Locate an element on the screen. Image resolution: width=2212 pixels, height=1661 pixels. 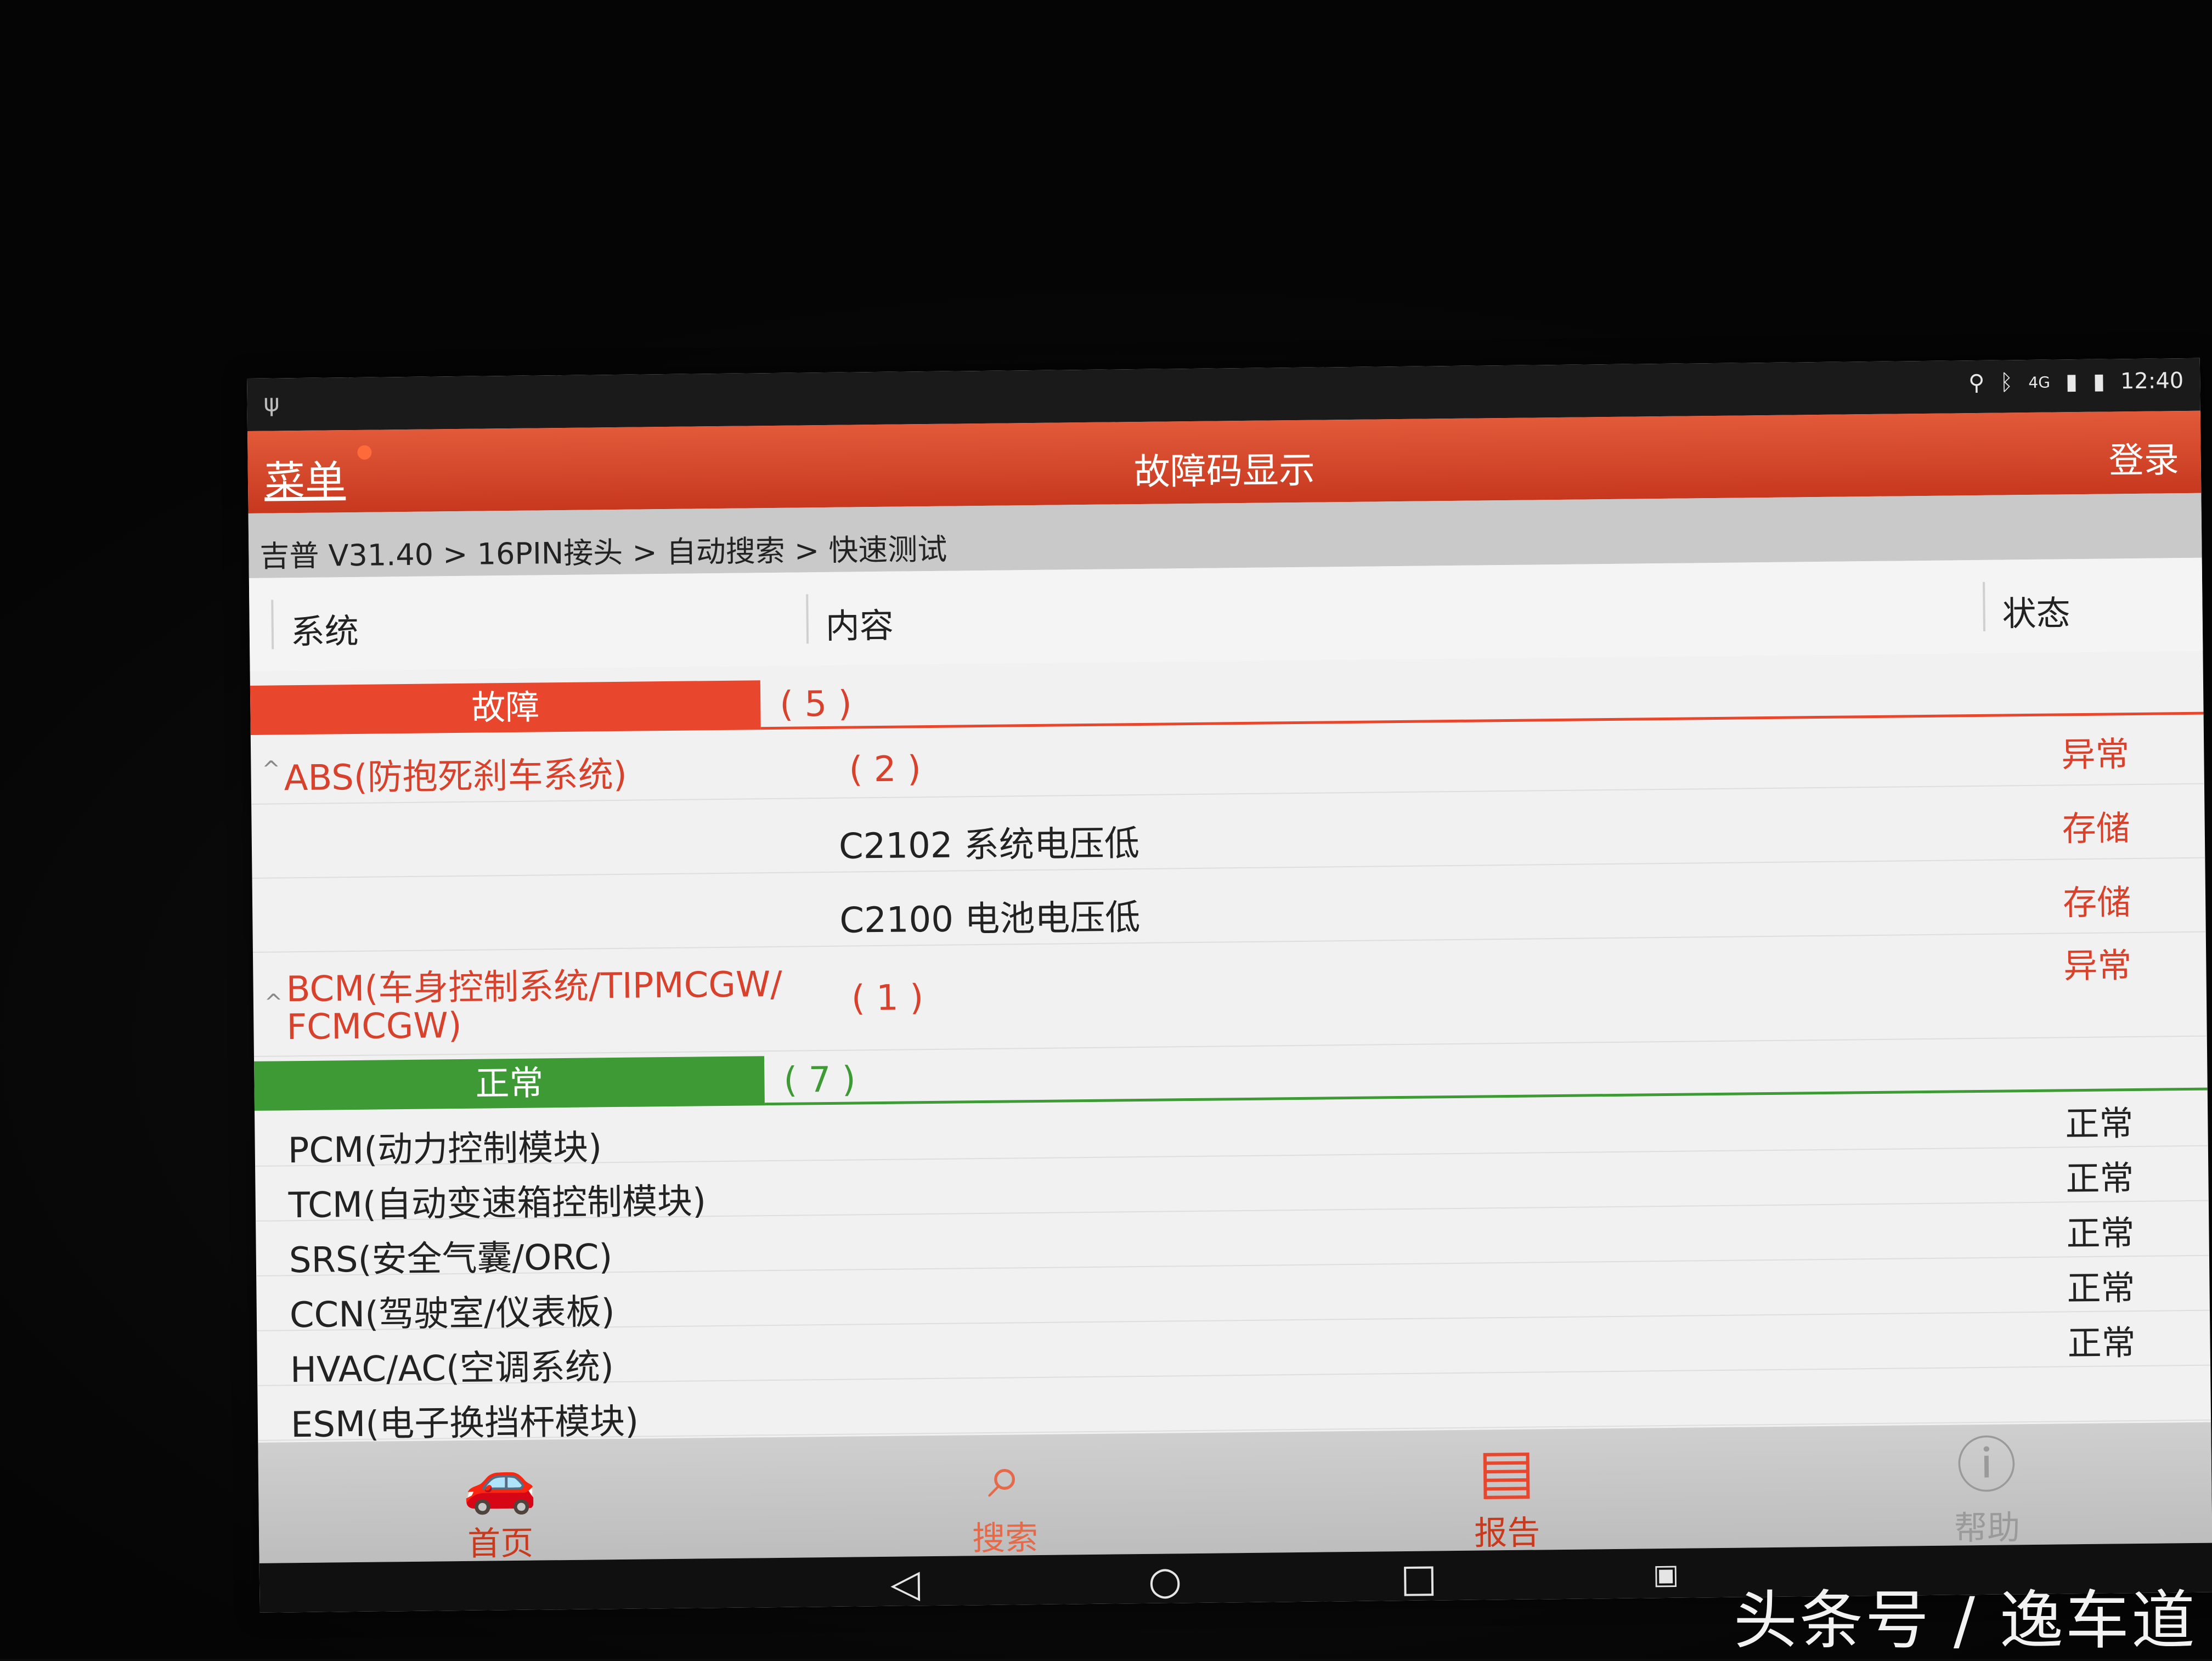
page-title: 故障码显示 is located at coordinates (1224, 472).